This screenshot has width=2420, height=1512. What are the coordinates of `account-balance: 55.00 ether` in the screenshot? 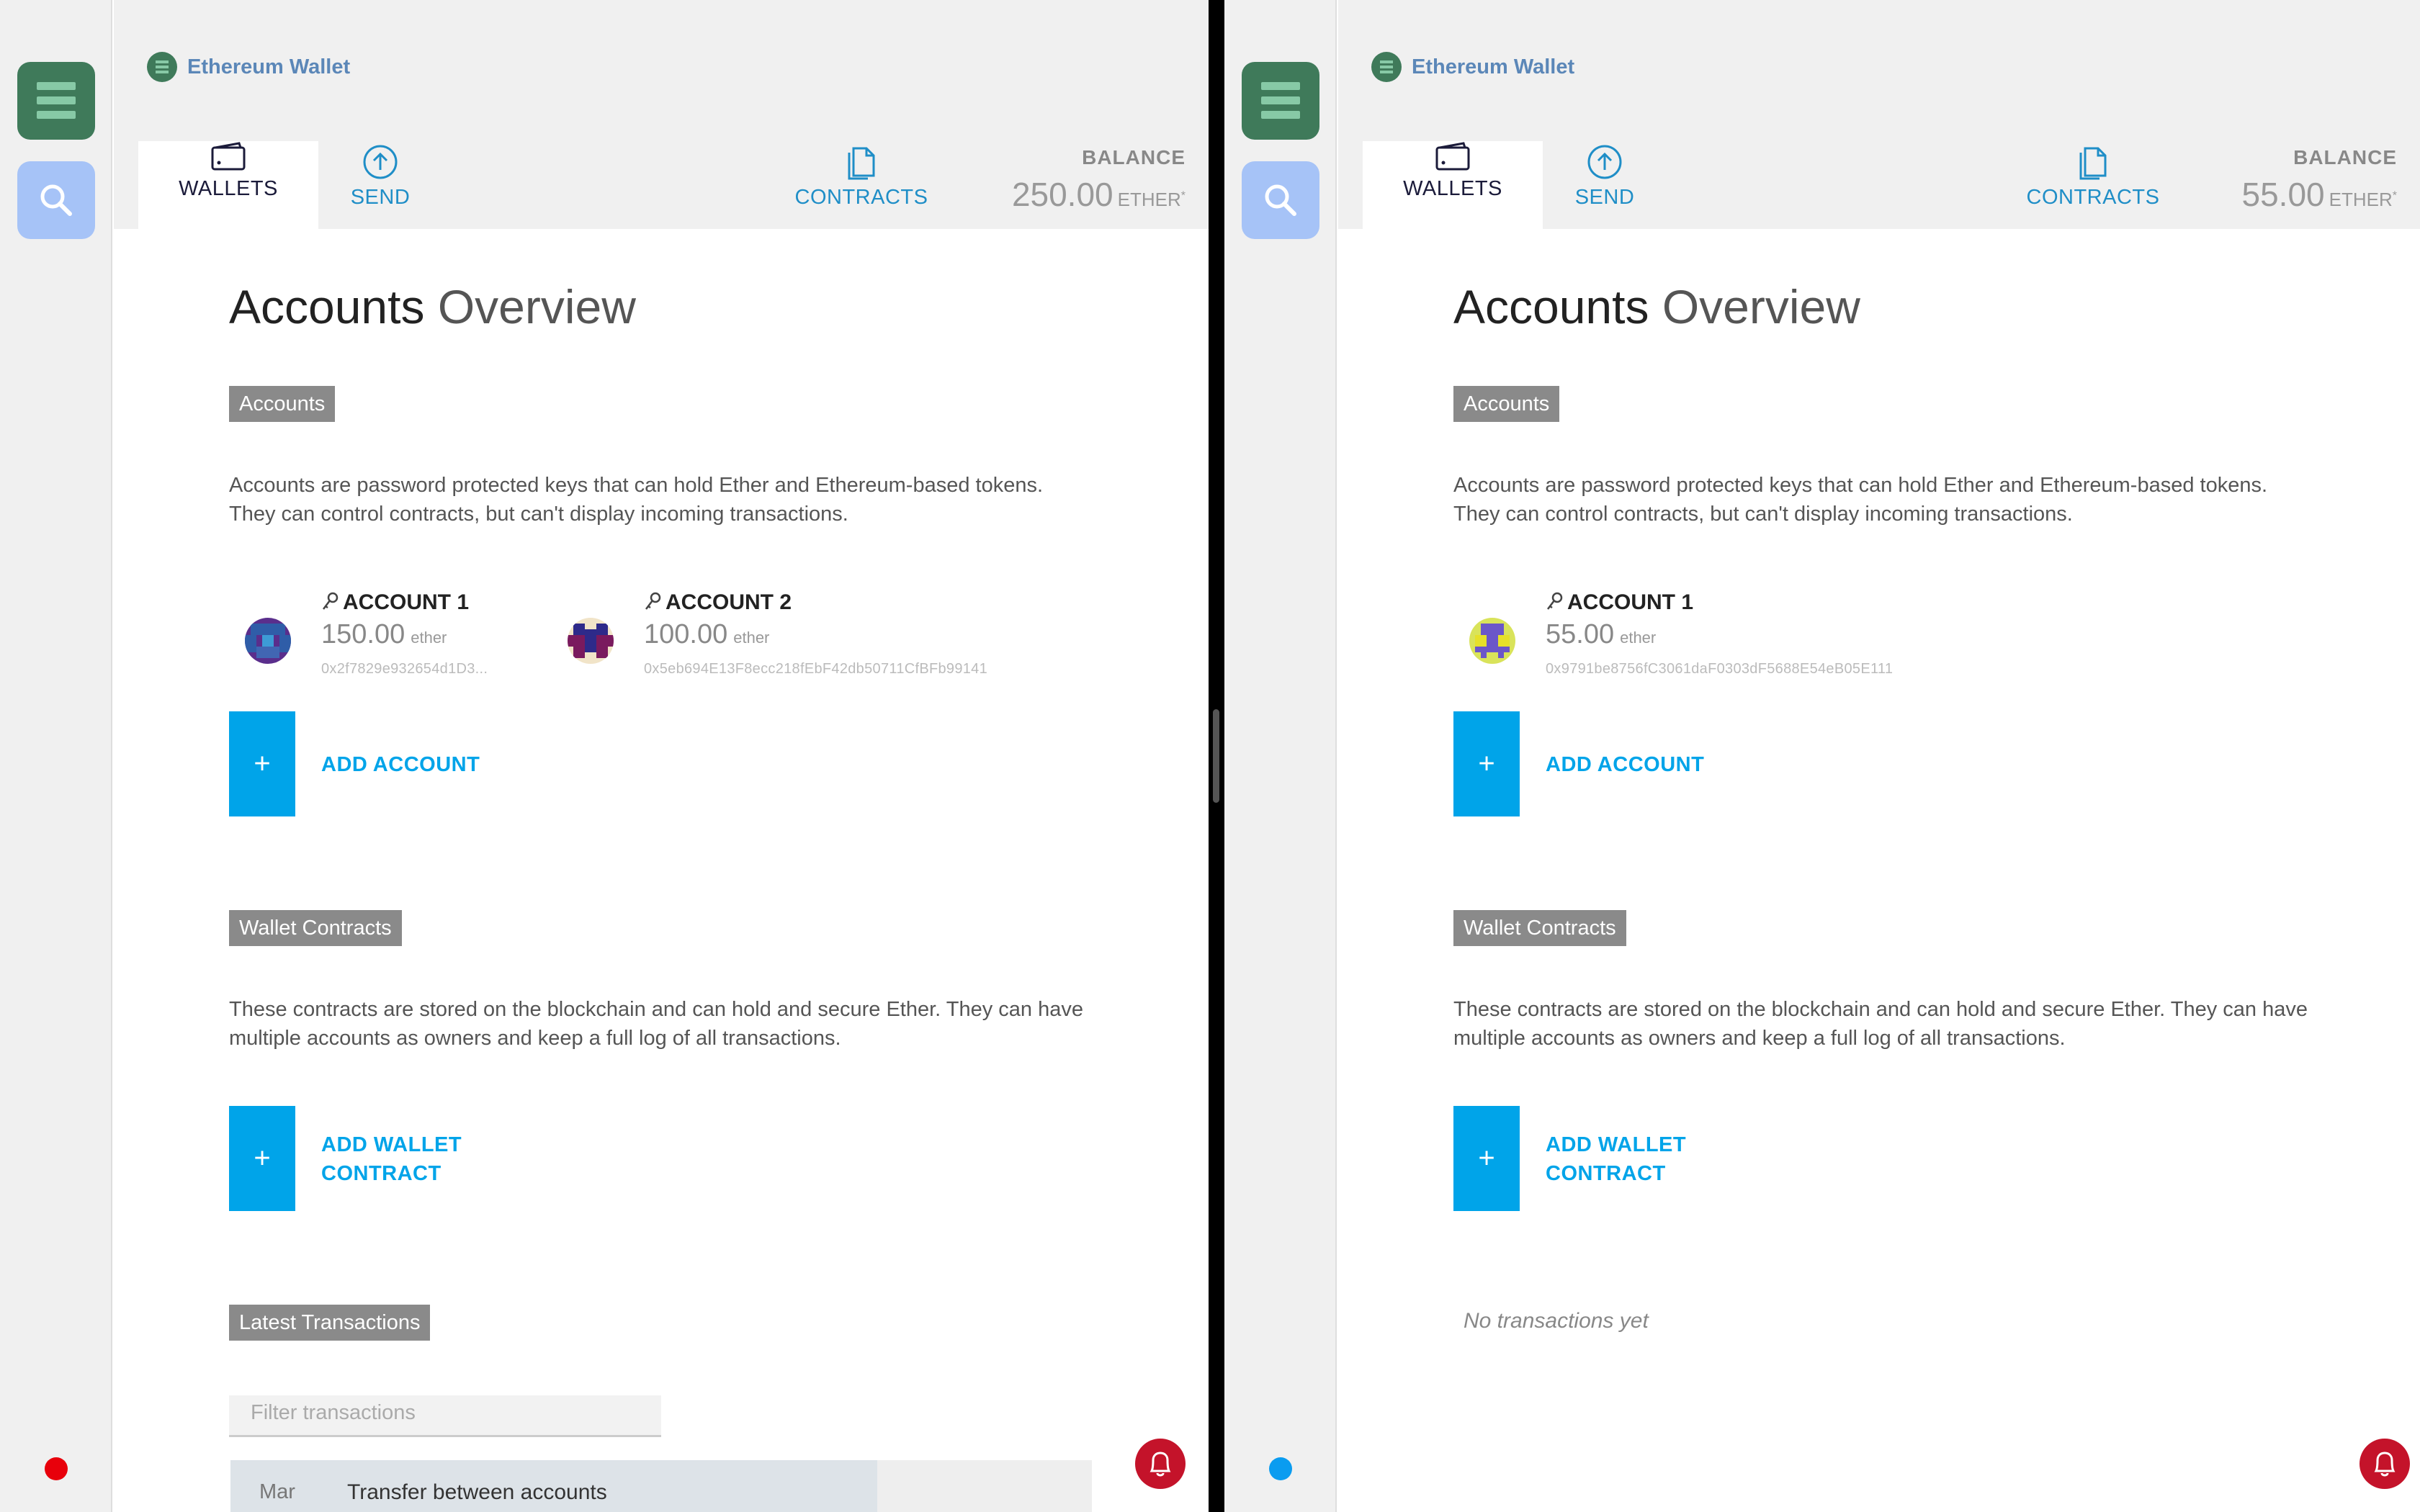 It's located at (1601, 634).